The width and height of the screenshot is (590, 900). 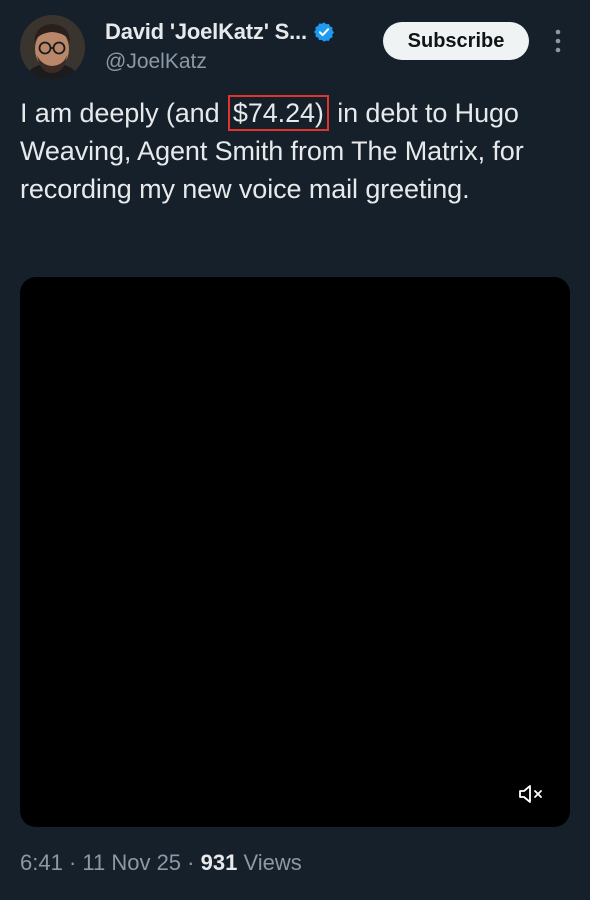 What do you see at coordinates (240, 62) in the screenshot?
I see `user-handle: @JoelKatz` at bounding box center [240, 62].